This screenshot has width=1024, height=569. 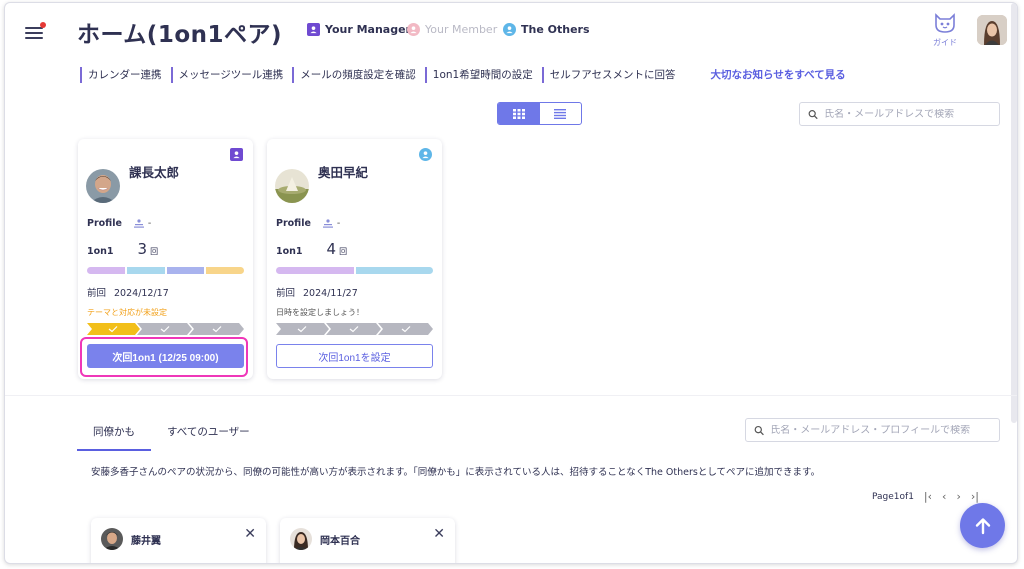 I want to click on page-indicator: Page1of1, so click(x=893, y=496).